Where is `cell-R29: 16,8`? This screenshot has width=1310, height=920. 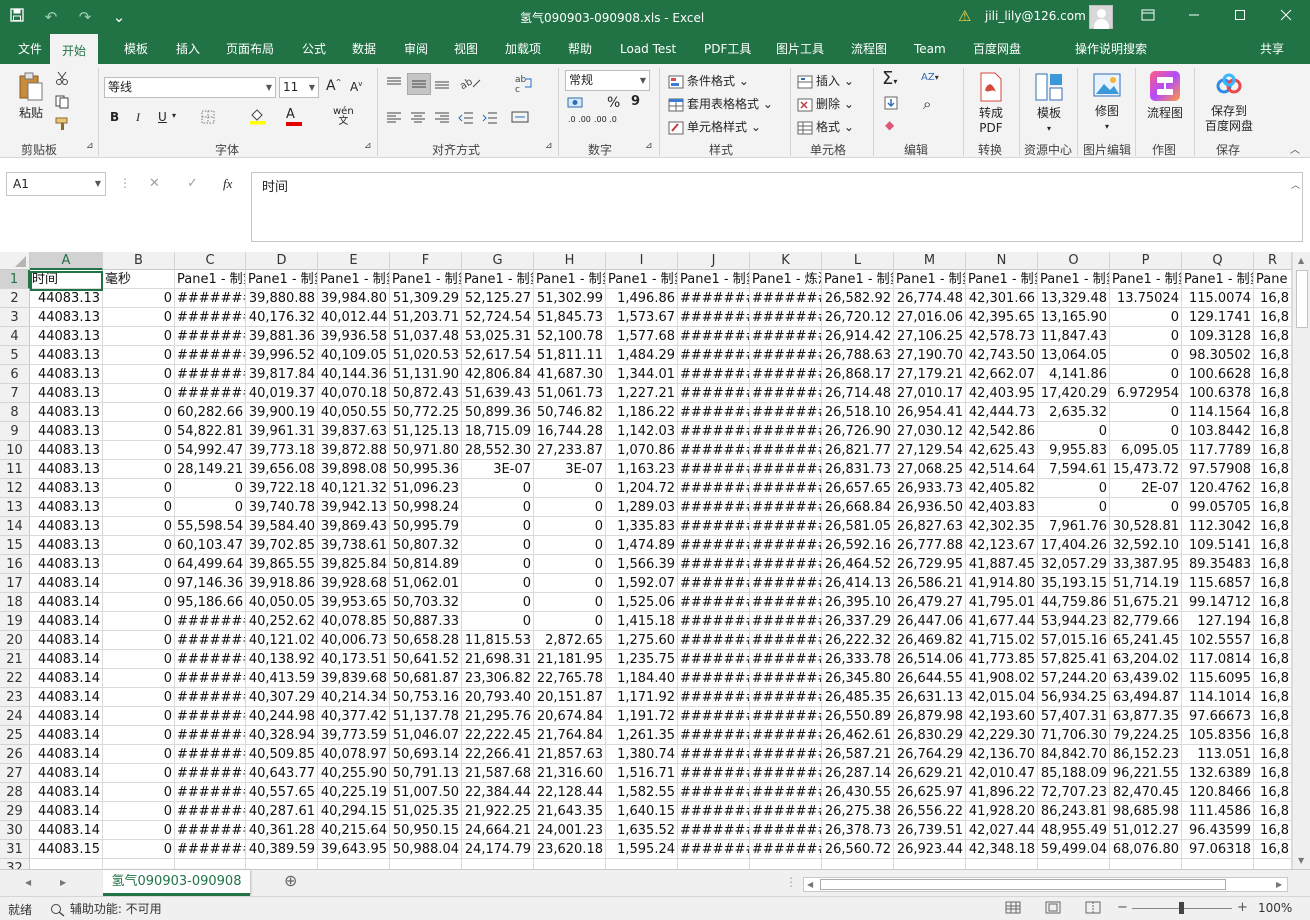 cell-R29: 16,8 is located at coordinates (1273, 811).